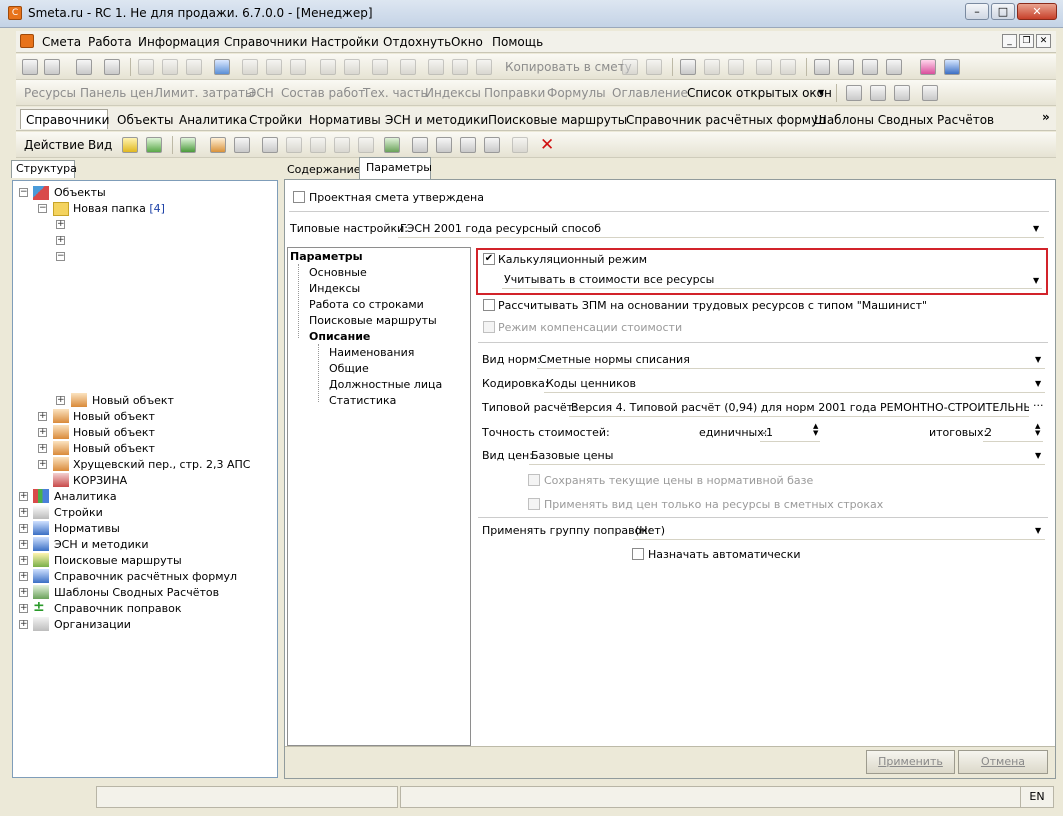 This screenshot has width=1063, height=816. I want to click on map-icon, so click(392, 145).